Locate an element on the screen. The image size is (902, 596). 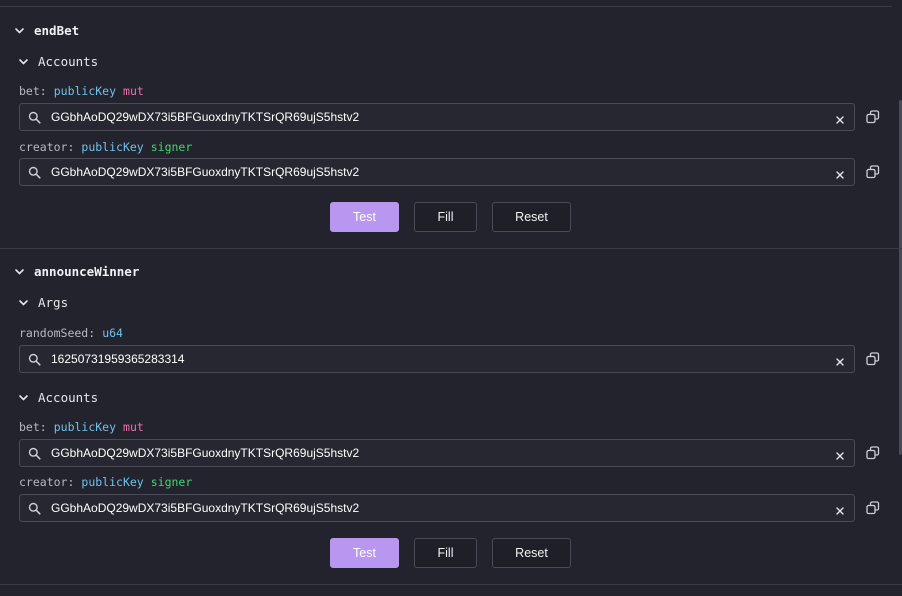
top-divider is located at coordinates (446, 6).